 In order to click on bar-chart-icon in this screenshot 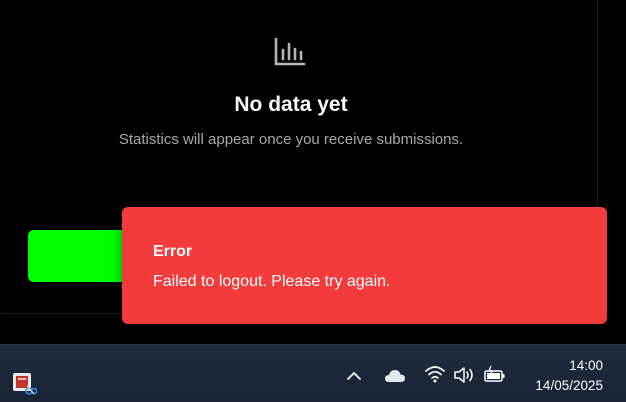, I will do `click(290, 51)`.